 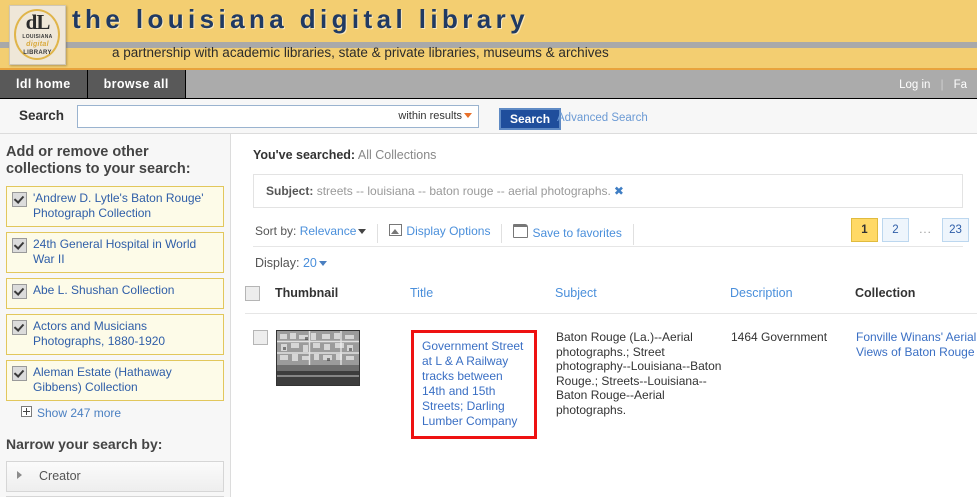 I want to click on show-more-collections-link: Show 247 more, so click(x=125, y=413).